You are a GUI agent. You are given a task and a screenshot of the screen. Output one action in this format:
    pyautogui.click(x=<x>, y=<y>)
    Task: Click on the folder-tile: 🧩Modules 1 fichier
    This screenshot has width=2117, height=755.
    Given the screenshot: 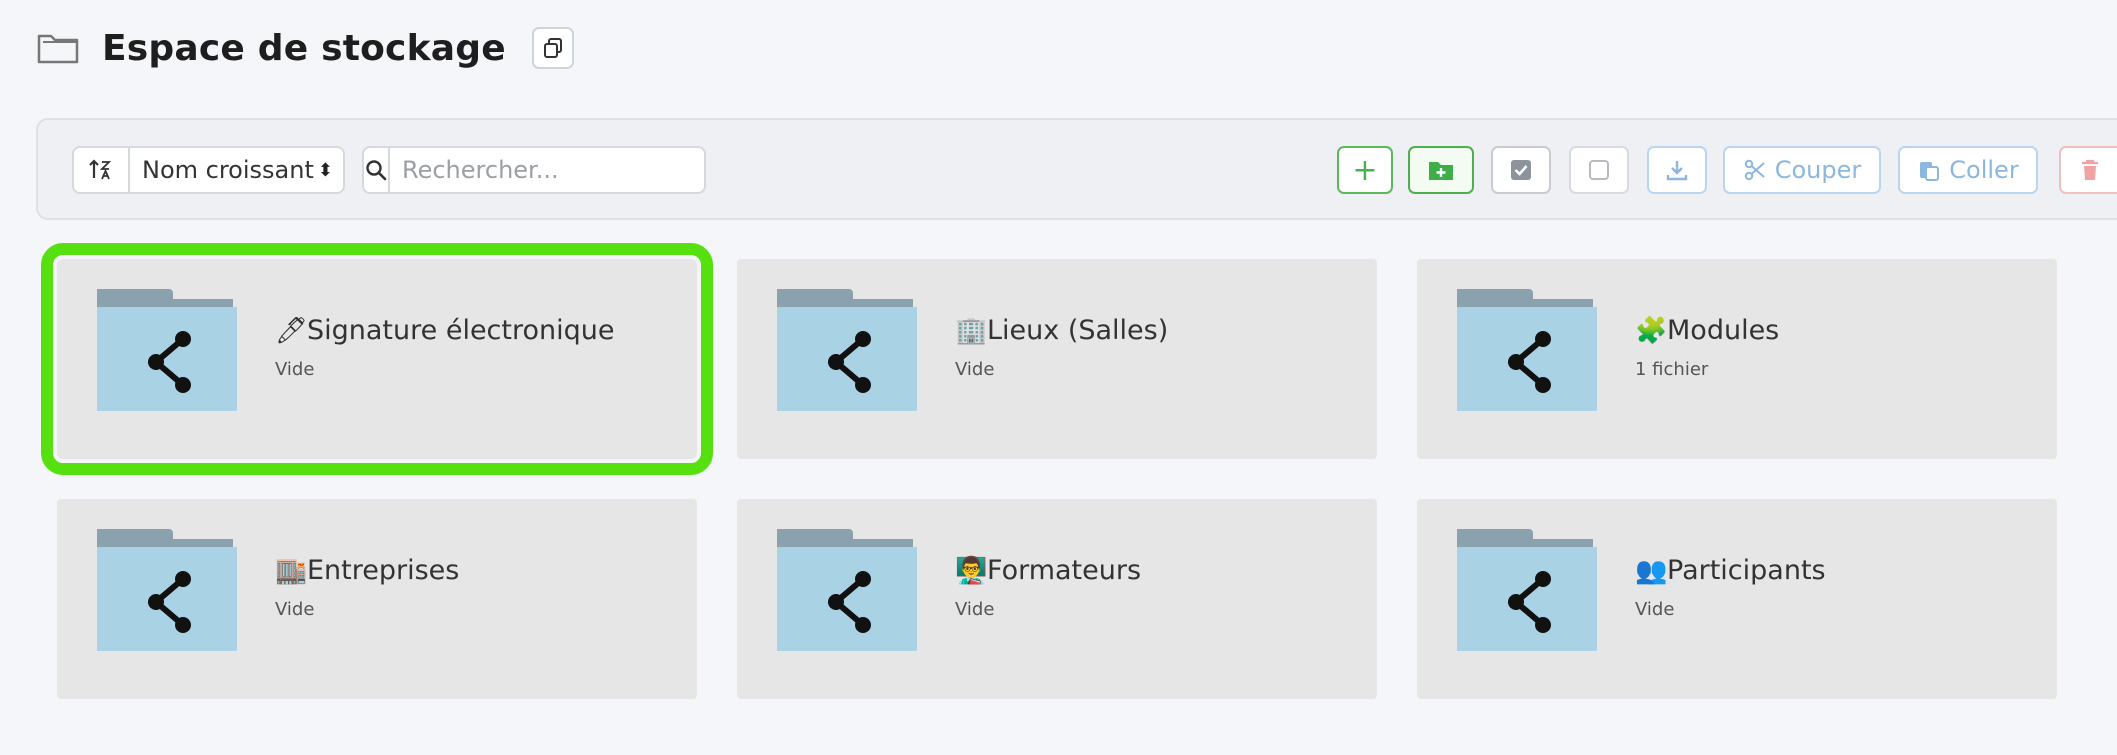 What is the action you would take?
    pyautogui.click(x=1737, y=359)
    